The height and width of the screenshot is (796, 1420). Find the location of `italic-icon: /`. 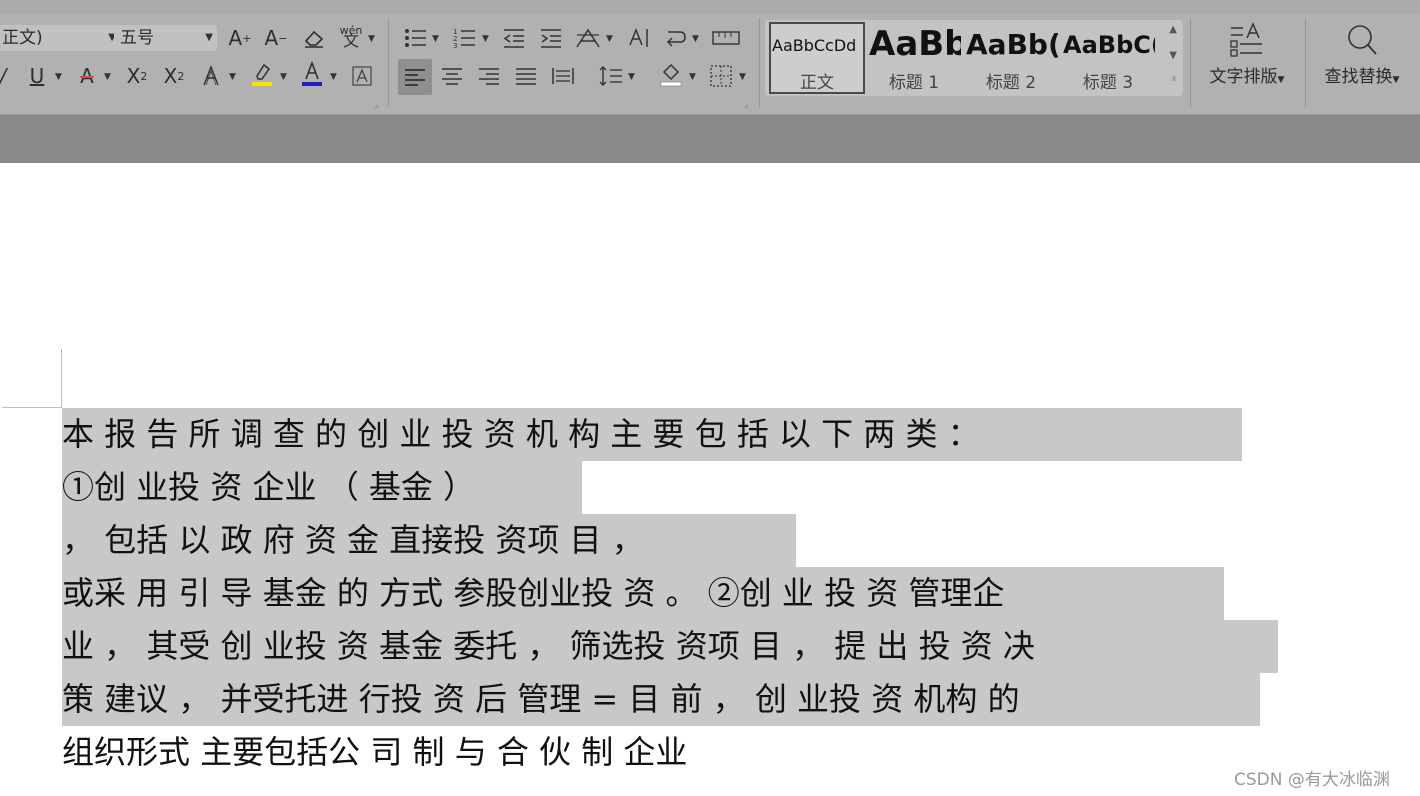

italic-icon: / is located at coordinates (9, 76).